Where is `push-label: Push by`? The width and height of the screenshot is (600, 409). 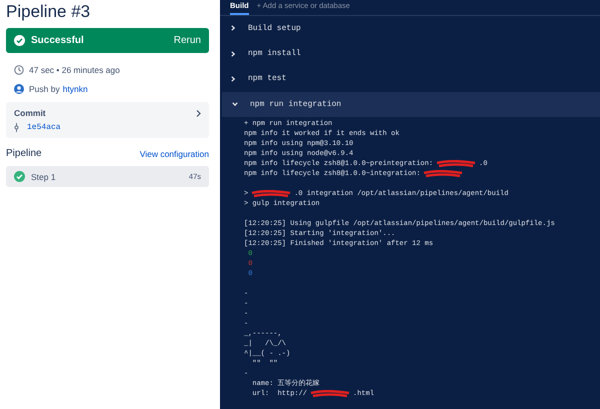 push-label: Push by is located at coordinates (44, 89).